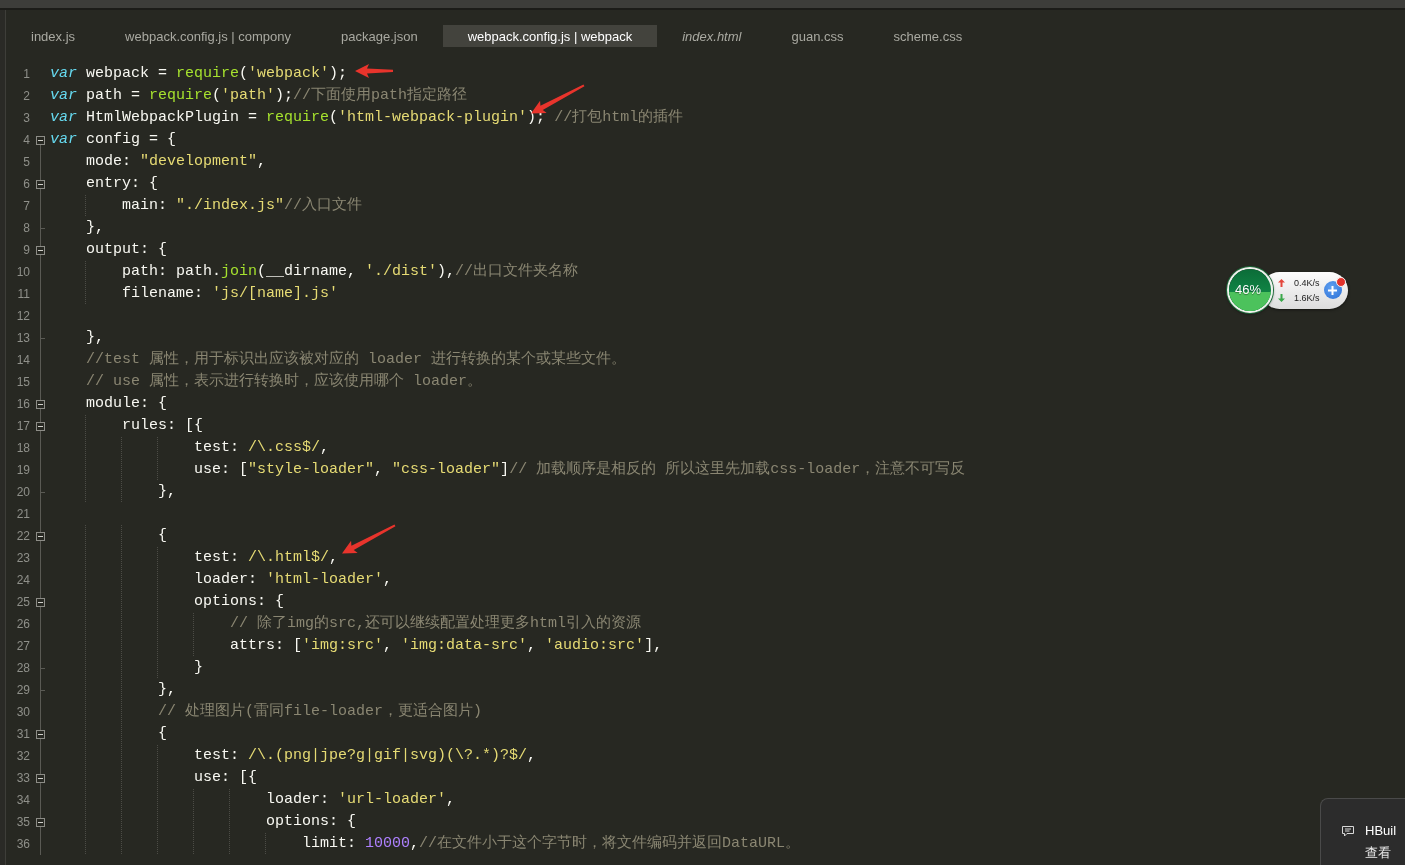 This screenshot has height=865, width=1405. What do you see at coordinates (712, 36) in the screenshot?
I see `file-tab: index.html` at bounding box center [712, 36].